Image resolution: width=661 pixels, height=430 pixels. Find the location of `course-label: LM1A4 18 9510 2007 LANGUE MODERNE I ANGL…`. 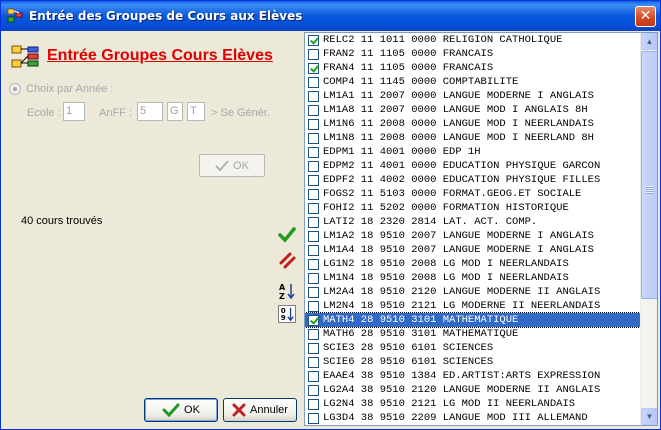

course-label: LM1A4 18 9510 2007 LANGUE MODERNE I ANGL… is located at coordinates (458, 250).